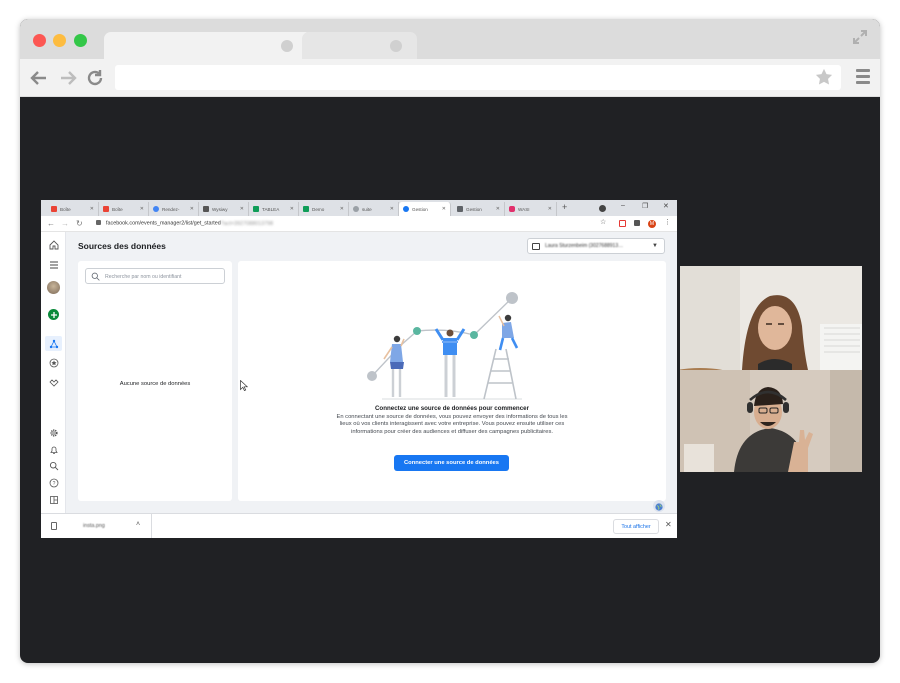  Describe the element at coordinates (65, 209) in the screenshot. I see `tab-label: Boîte` at that location.